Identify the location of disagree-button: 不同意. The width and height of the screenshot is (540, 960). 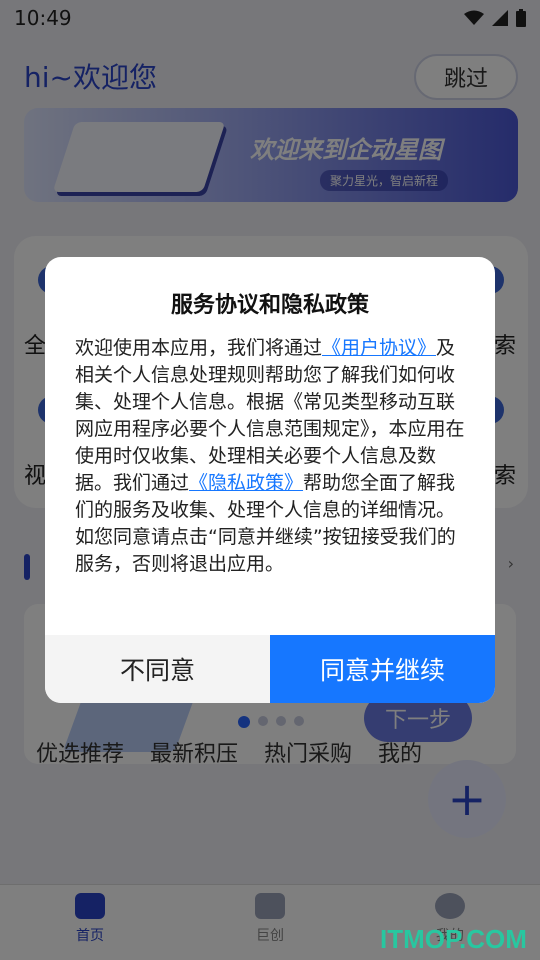
(157, 669).